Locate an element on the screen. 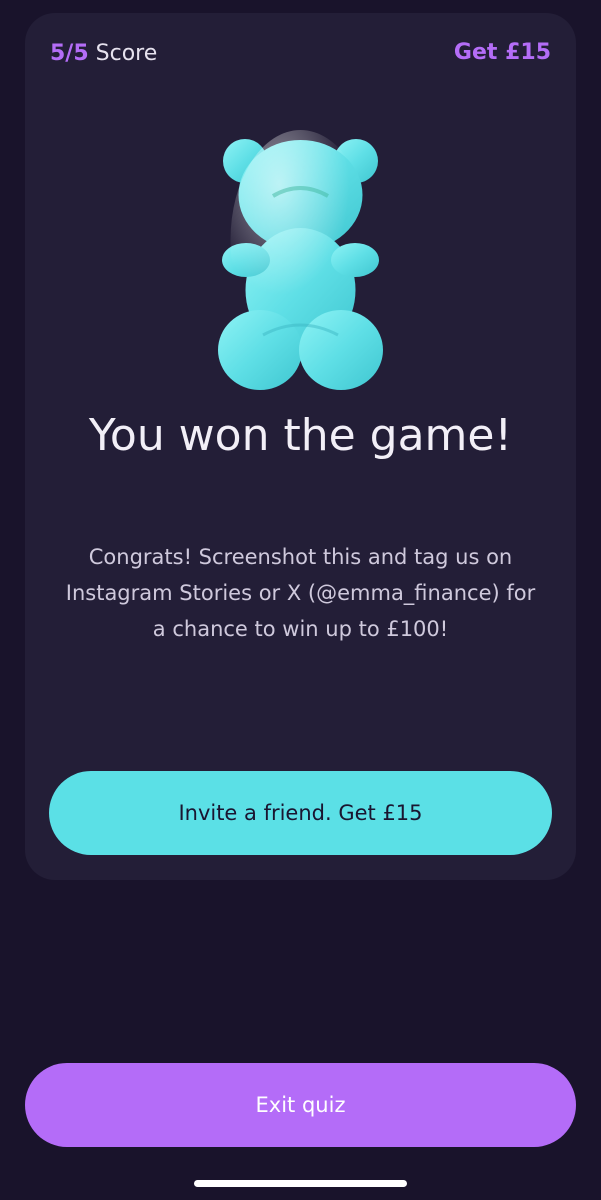  score-value: 5/5 is located at coordinates (69, 53).